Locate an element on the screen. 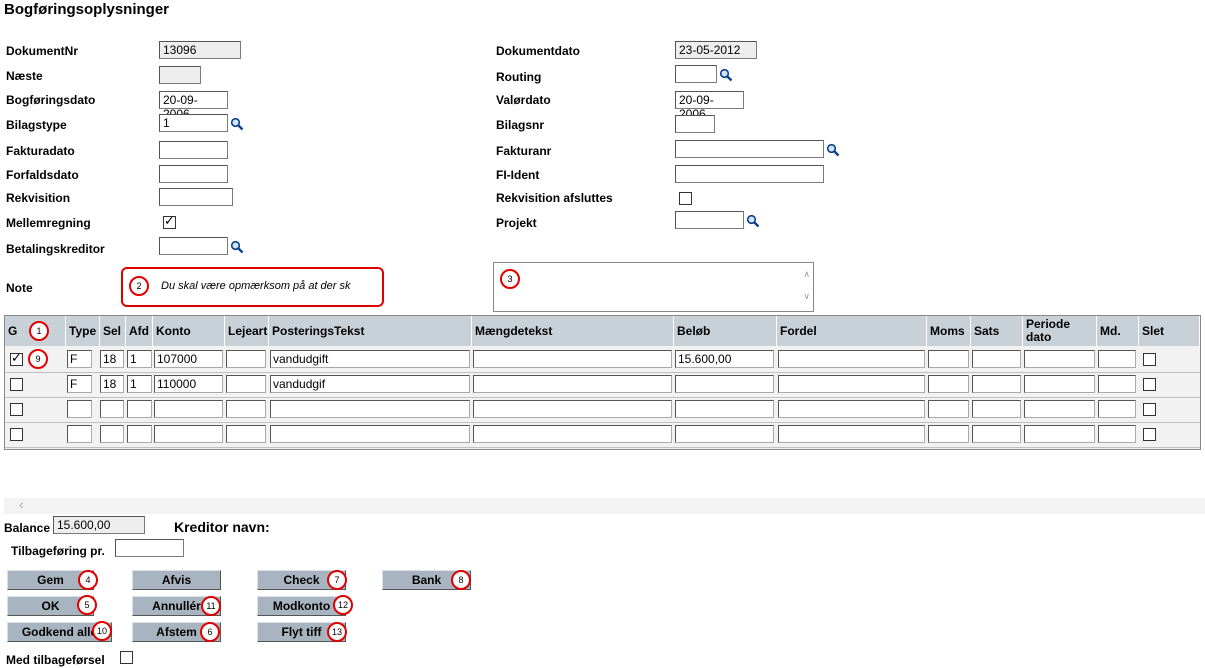 The width and height of the screenshot is (1205, 668). note-textarea: 3 ∧ ∨ is located at coordinates (653, 287).